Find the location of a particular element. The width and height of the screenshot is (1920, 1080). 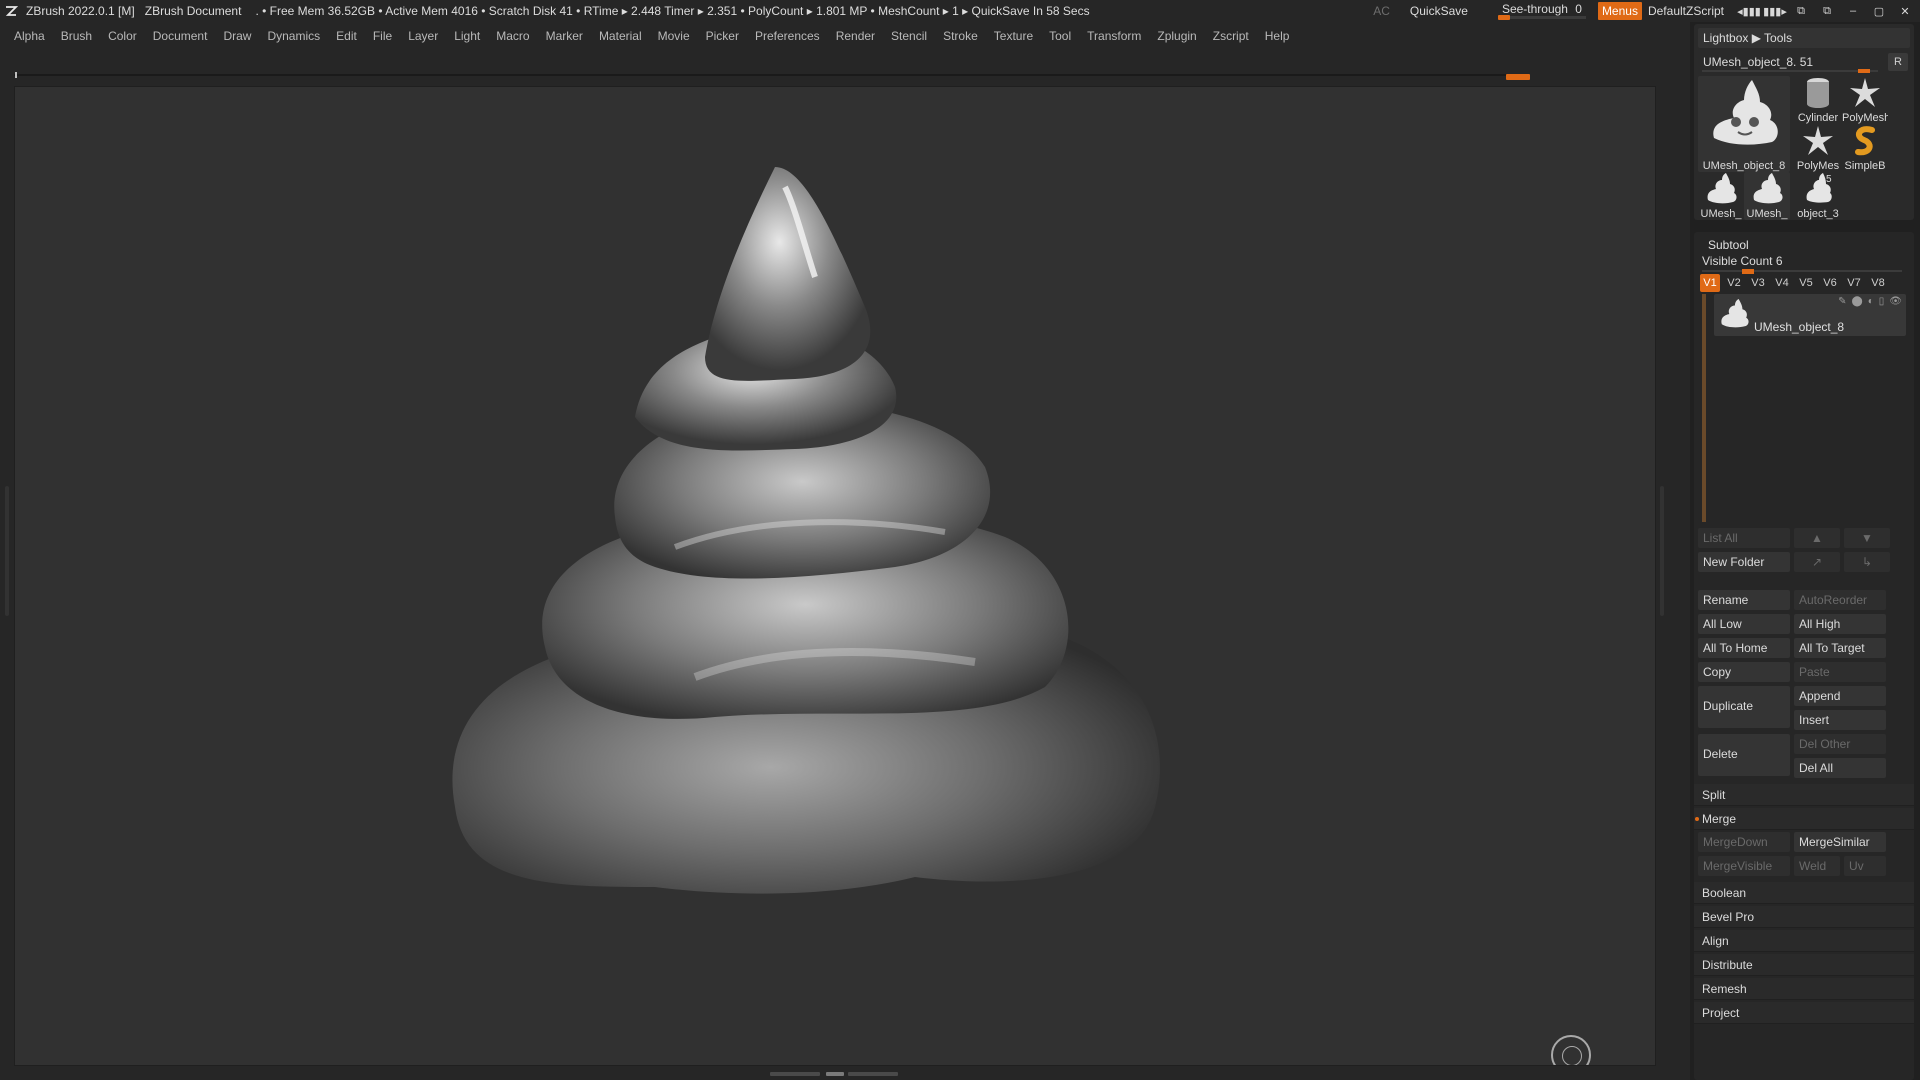

visible-count-slider: Visible Count 6 is located at coordinates (1802, 264).